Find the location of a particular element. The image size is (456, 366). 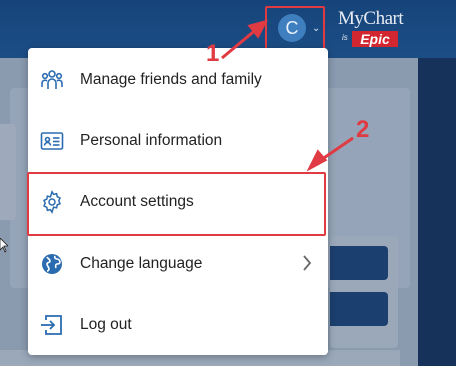

chevron-right-icon is located at coordinates (307, 263).